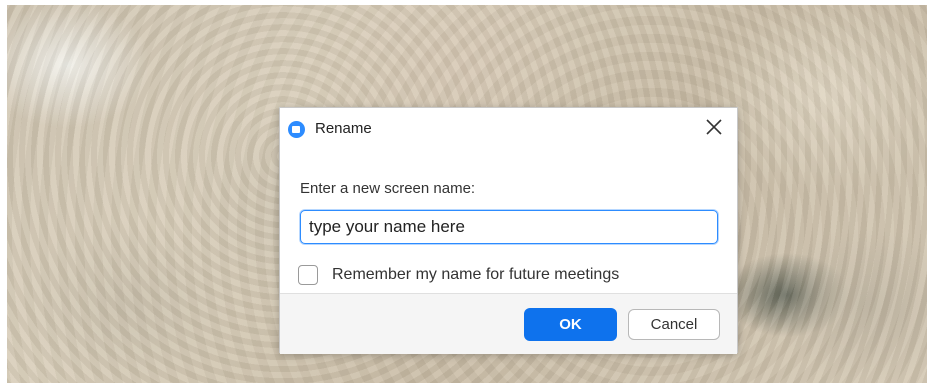 The image size is (930, 387). What do you see at coordinates (508, 128) in the screenshot?
I see `dialog-titlebar: Rename` at bounding box center [508, 128].